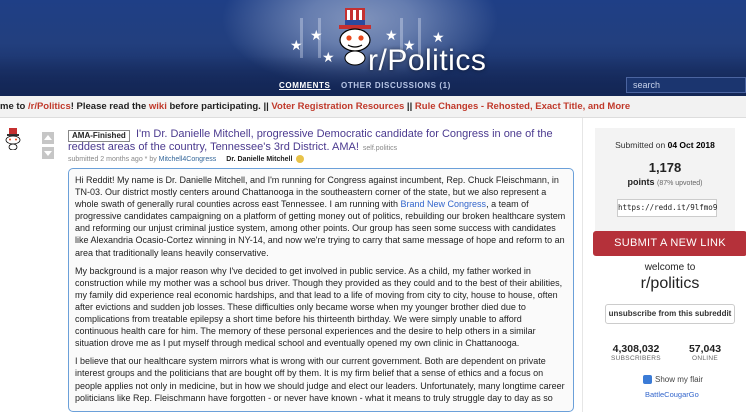 This screenshot has height=412, width=746. I want to click on snoo-avatar-icon, so click(13, 139).